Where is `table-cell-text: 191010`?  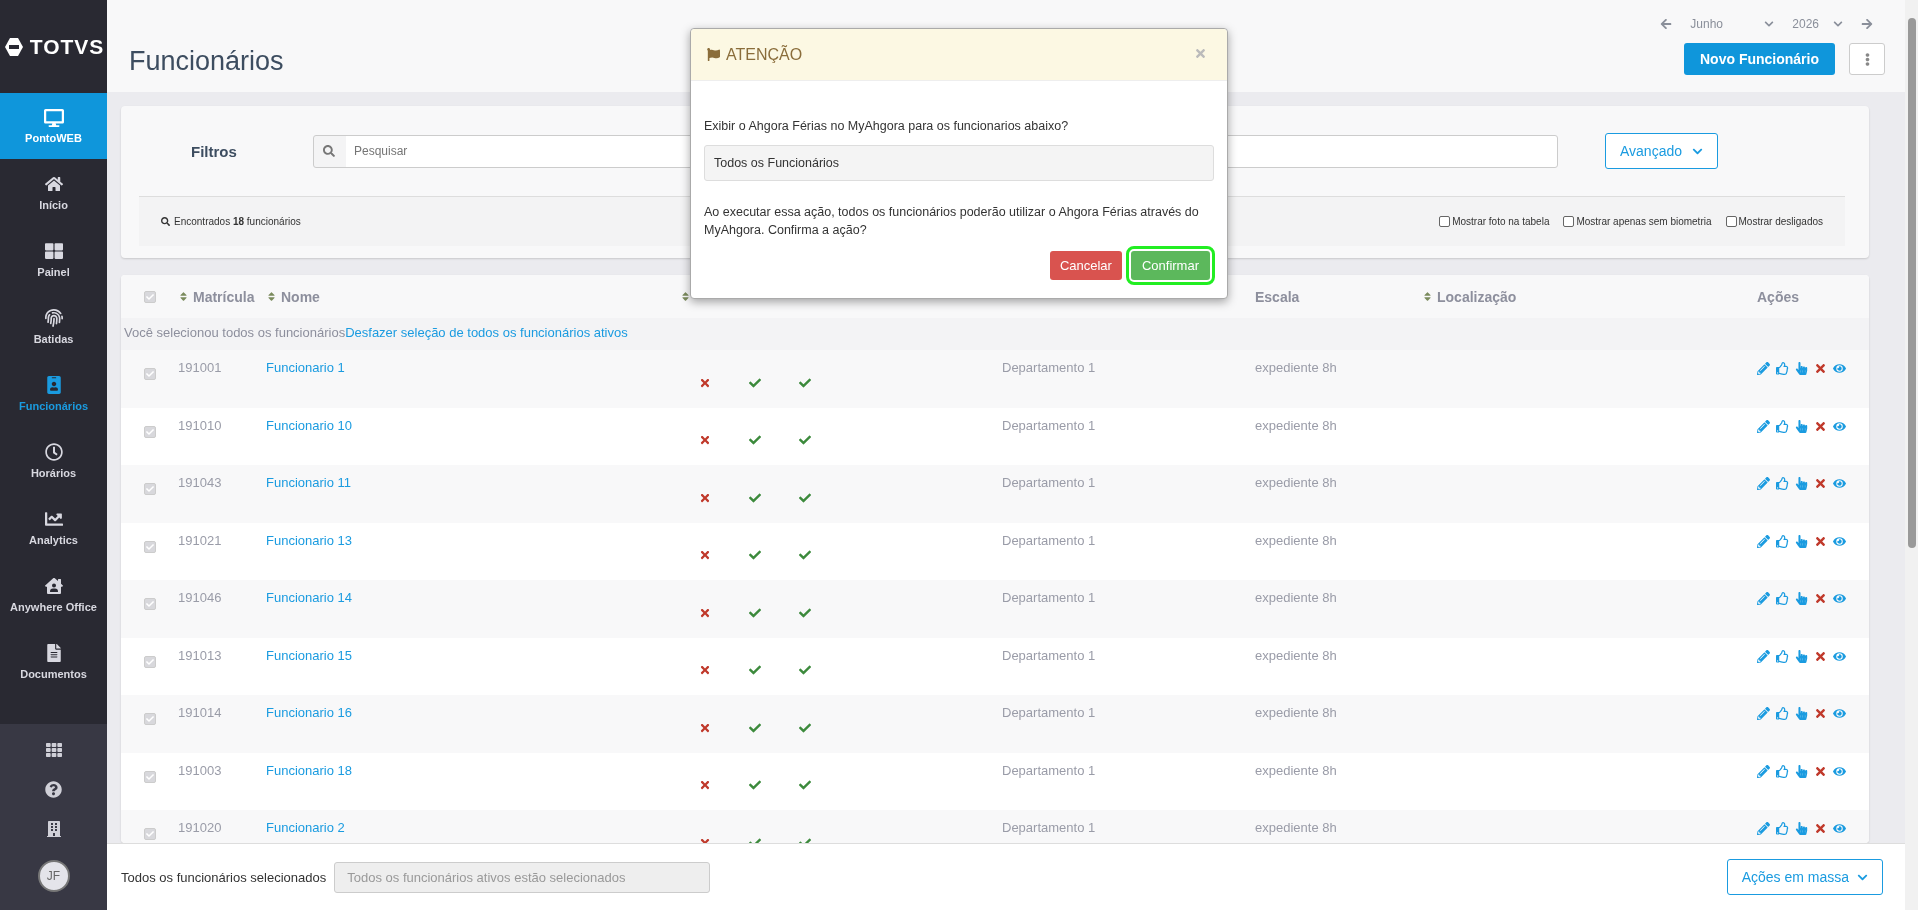
table-cell-text: 191010 is located at coordinates (200, 425).